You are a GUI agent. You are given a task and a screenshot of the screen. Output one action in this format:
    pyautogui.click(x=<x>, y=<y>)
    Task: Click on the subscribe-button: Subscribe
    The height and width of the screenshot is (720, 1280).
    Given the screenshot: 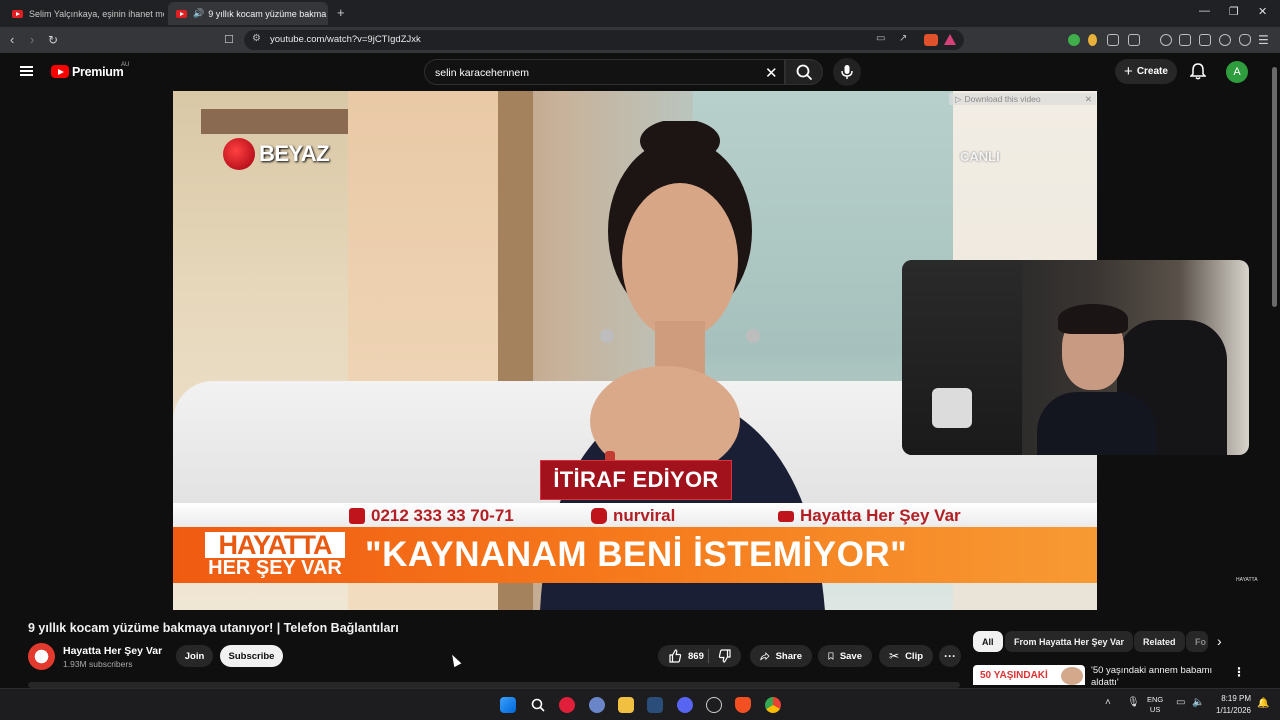 What is the action you would take?
    pyautogui.click(x=251, y=656)
    